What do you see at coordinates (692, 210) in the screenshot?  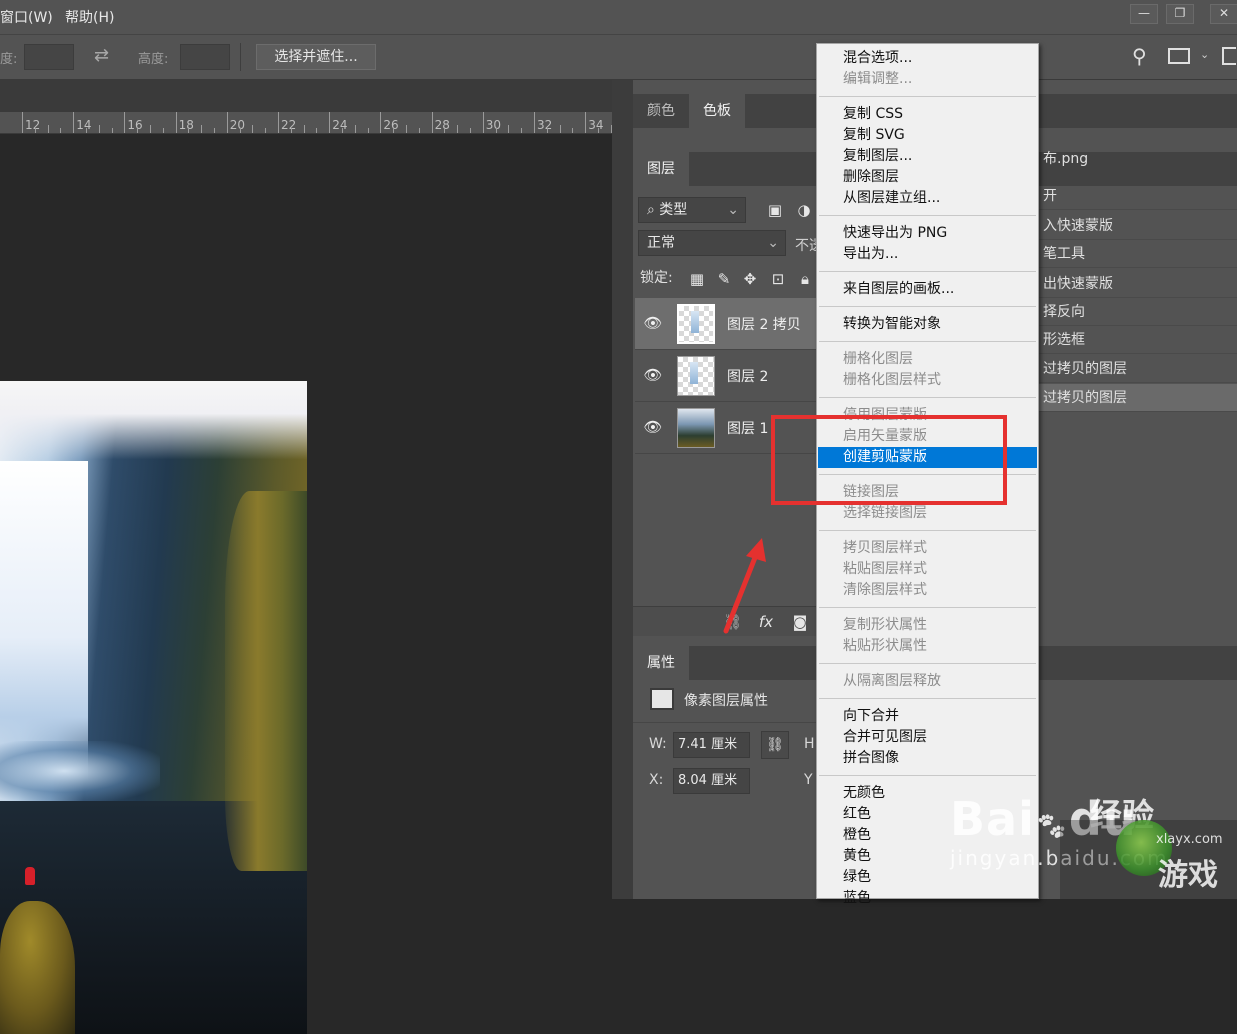 I see `layer-filter-dropdown: ⌕ 类型 ⌄` at bounding box center [692, 210].